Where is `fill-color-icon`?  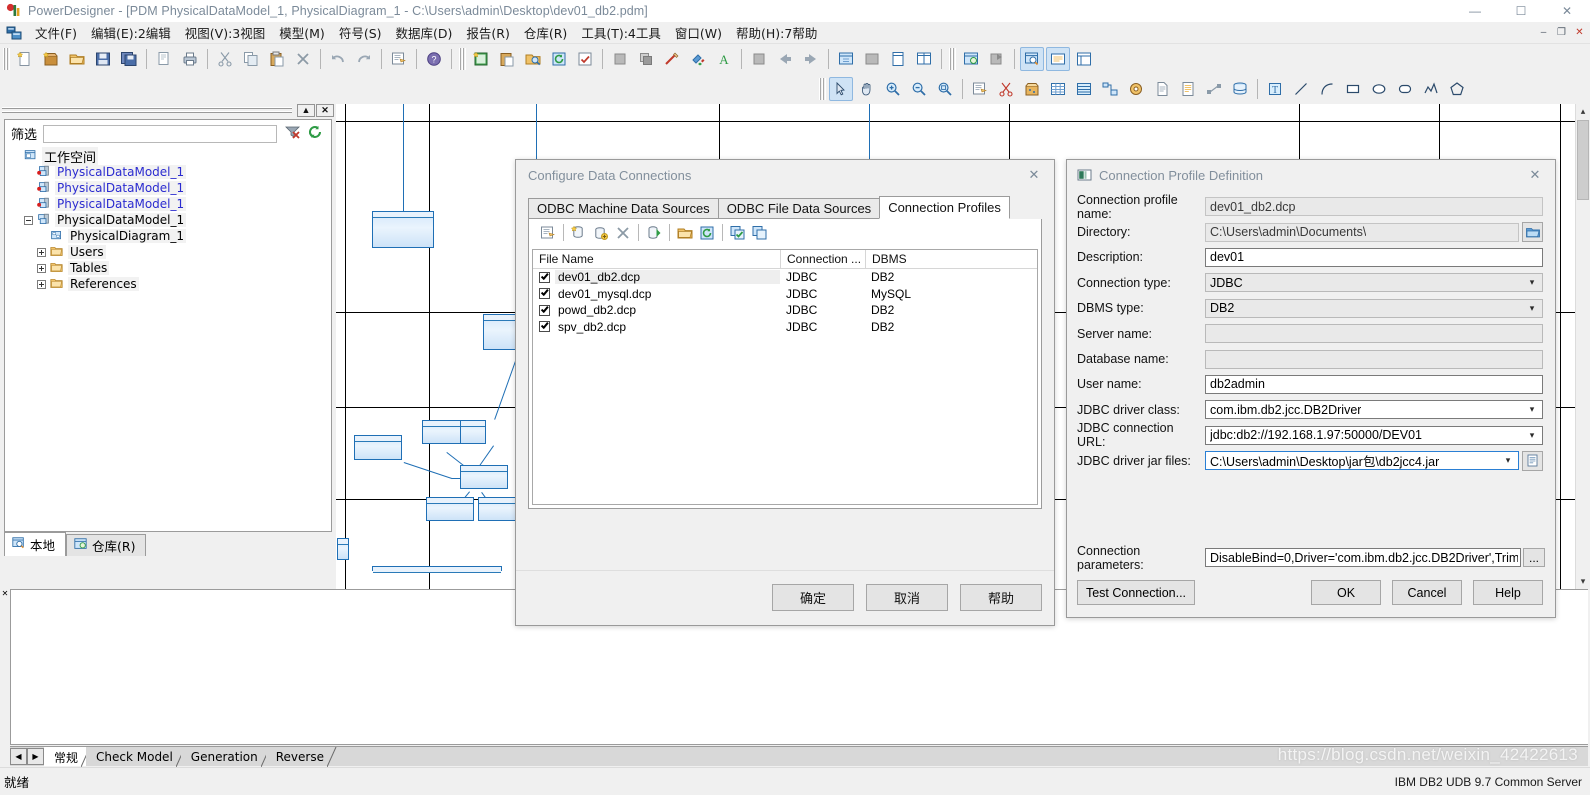 fill-color-icon is located at coordinates (620, 59).